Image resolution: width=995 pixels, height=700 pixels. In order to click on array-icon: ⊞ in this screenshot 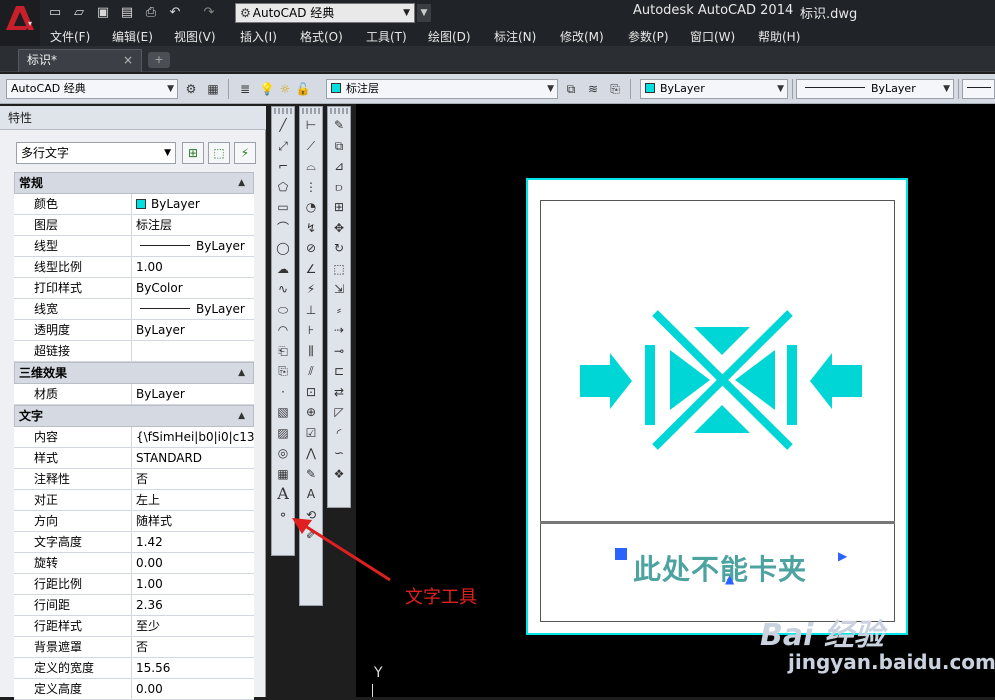, I will do `click(339, 207)`.